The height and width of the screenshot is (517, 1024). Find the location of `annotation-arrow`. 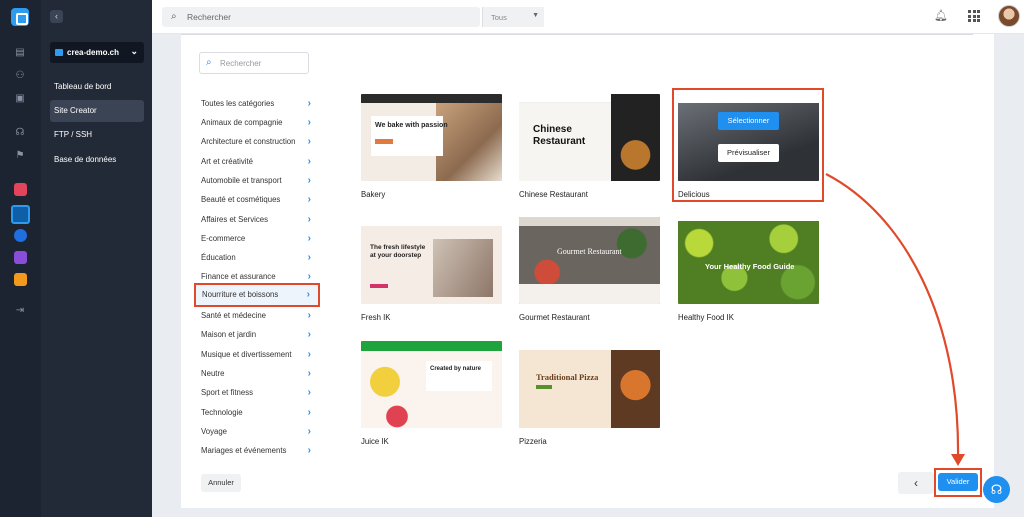

annotation-arrow is located at coordinates (895, 319).